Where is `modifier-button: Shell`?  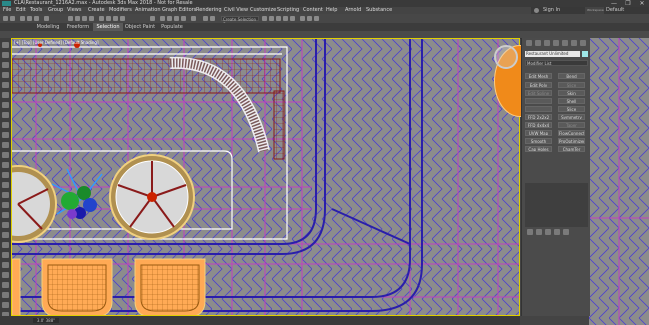 modifier-button: Shell is located at coordinates (571, 101).